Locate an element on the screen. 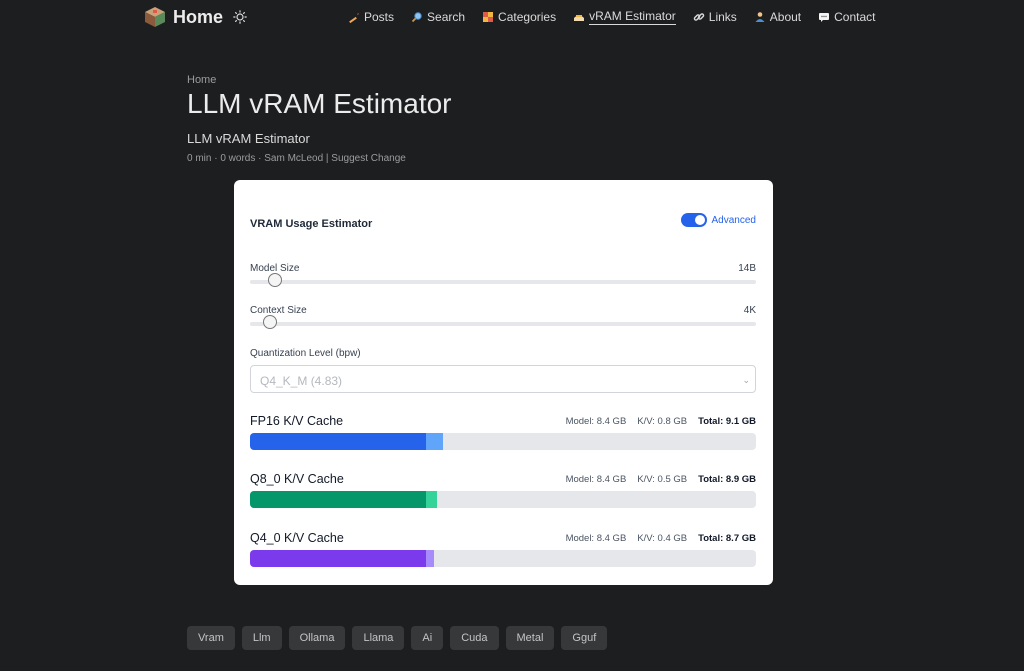 Image resolution: width=1024 pixels, height=671 pixels. nav-links-label: Links is located at coordinates (722, 17).